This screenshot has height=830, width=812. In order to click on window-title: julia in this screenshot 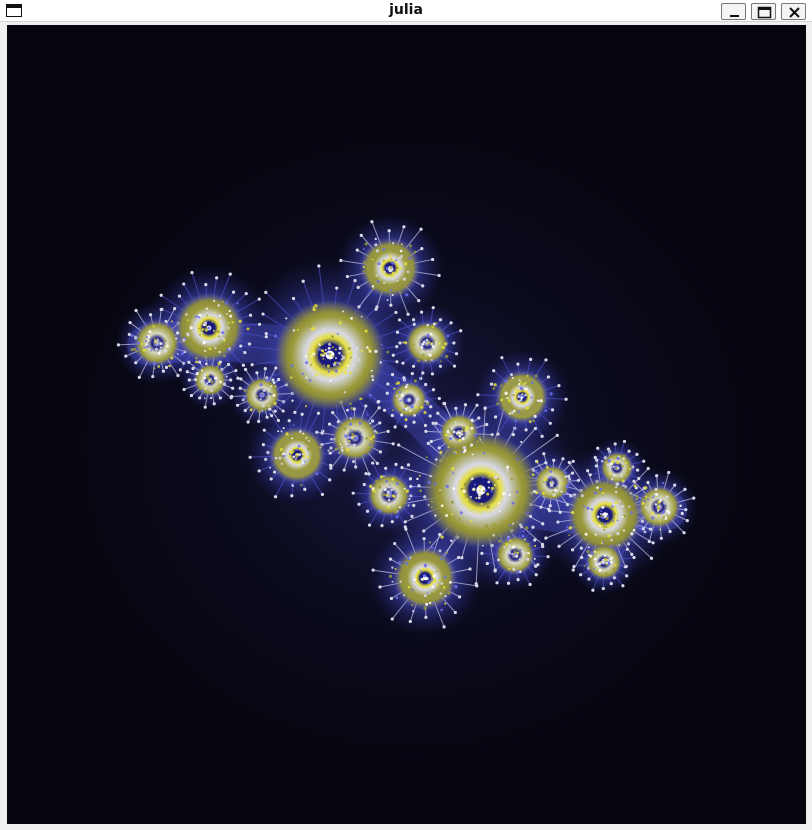, I will do `click(406, 10)`.